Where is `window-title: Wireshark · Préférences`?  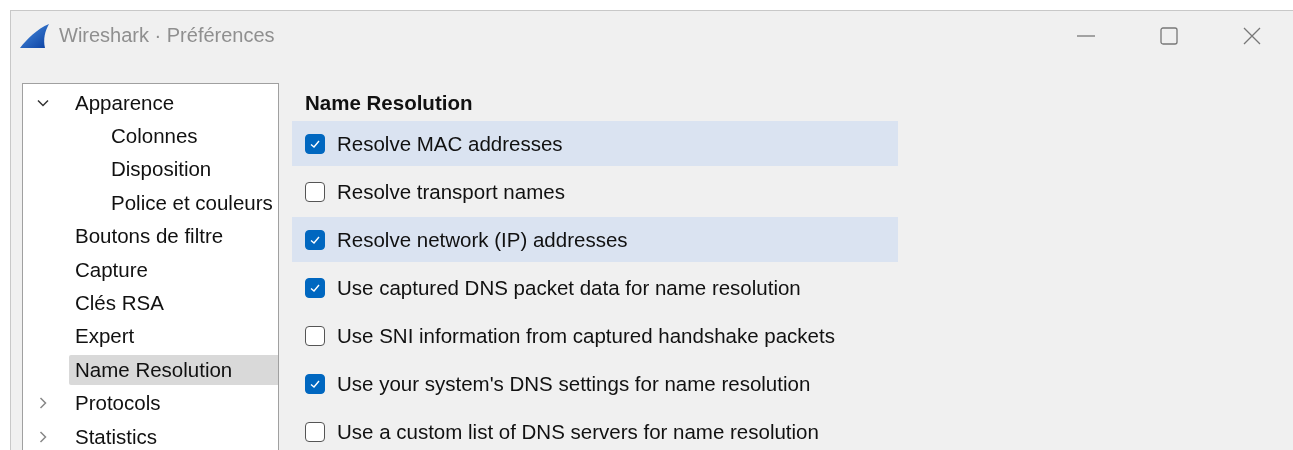 window-title: Wireshark · Préférences is located at coordinates (167, 35).